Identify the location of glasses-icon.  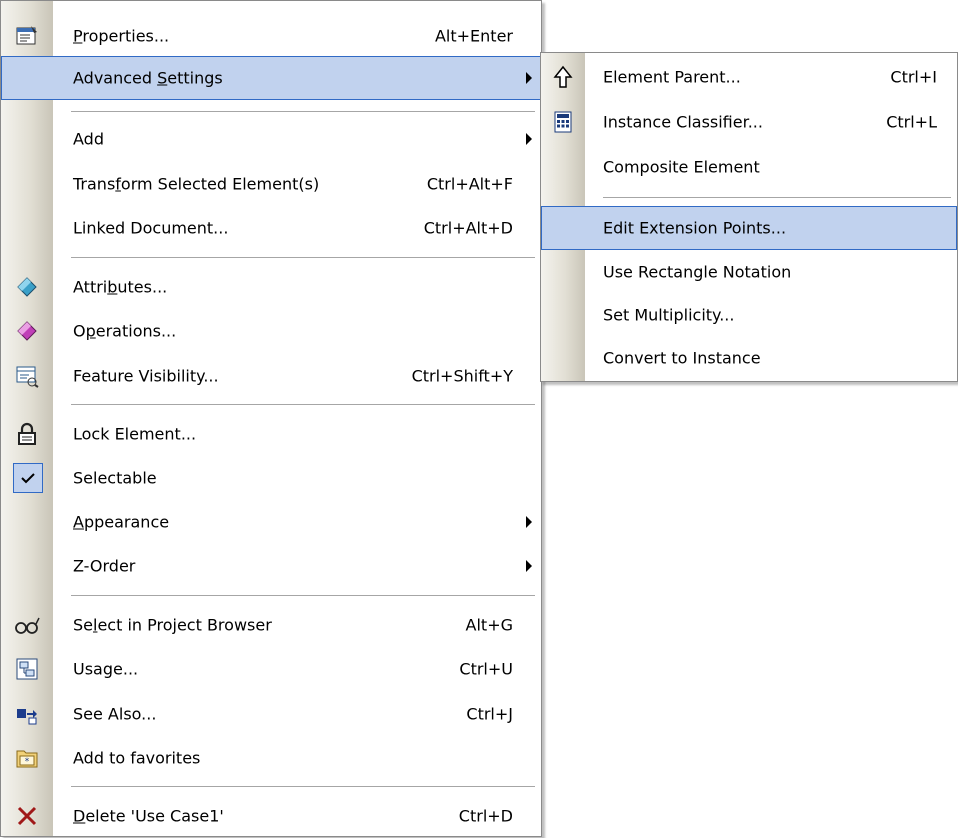
(27, 625).